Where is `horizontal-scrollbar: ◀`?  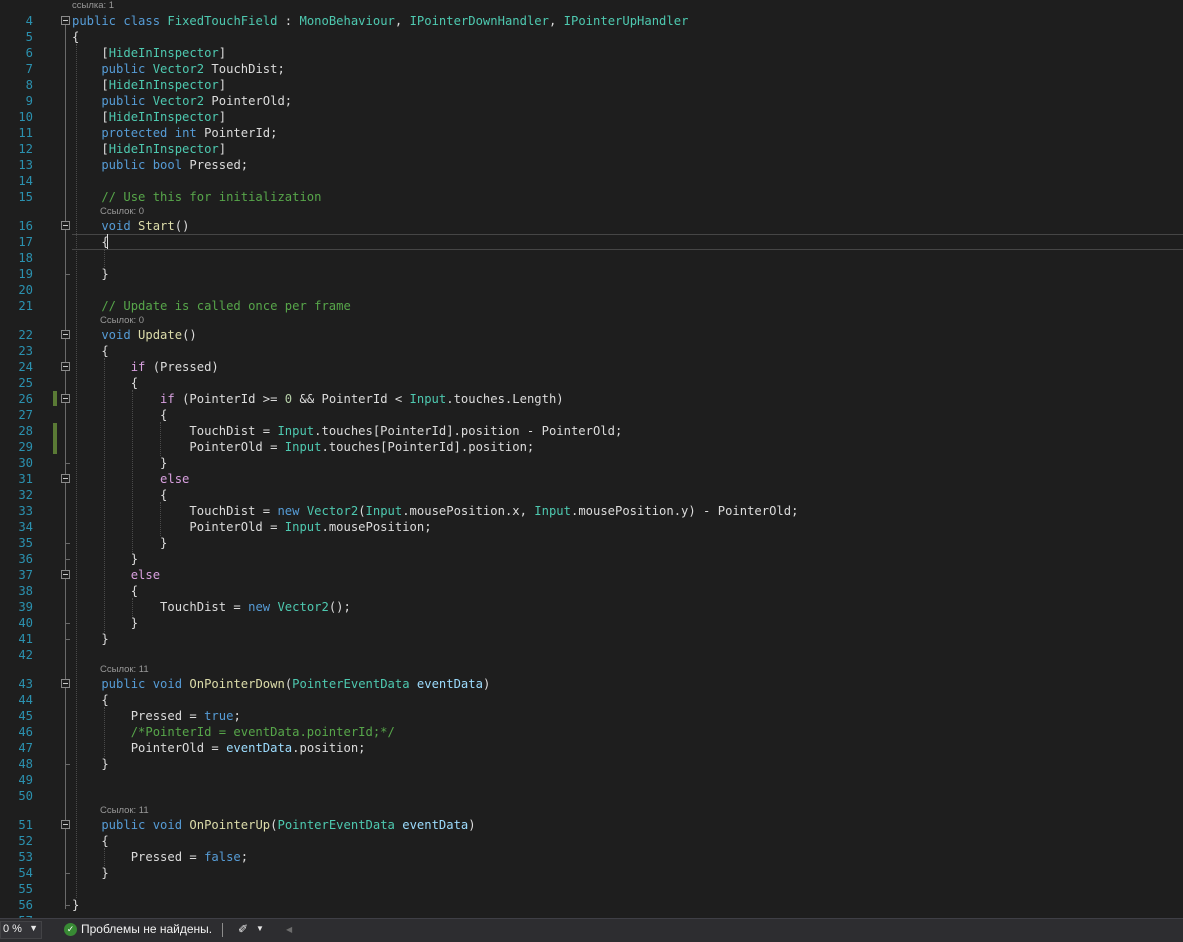 horizontal-scrollbar: ◀ is located at coordinates (732, 930).